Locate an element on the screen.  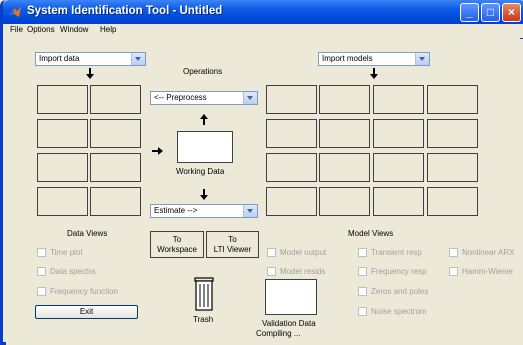
to-lti-viewer-line2: LTI Viewer is located at coordinates (232, 249).